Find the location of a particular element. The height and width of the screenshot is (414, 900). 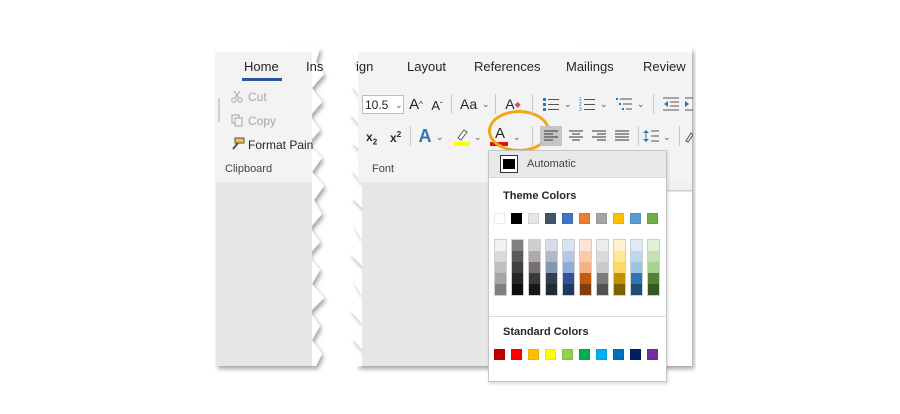

automatic-option: Automatic is located at coordinates (551, 164).